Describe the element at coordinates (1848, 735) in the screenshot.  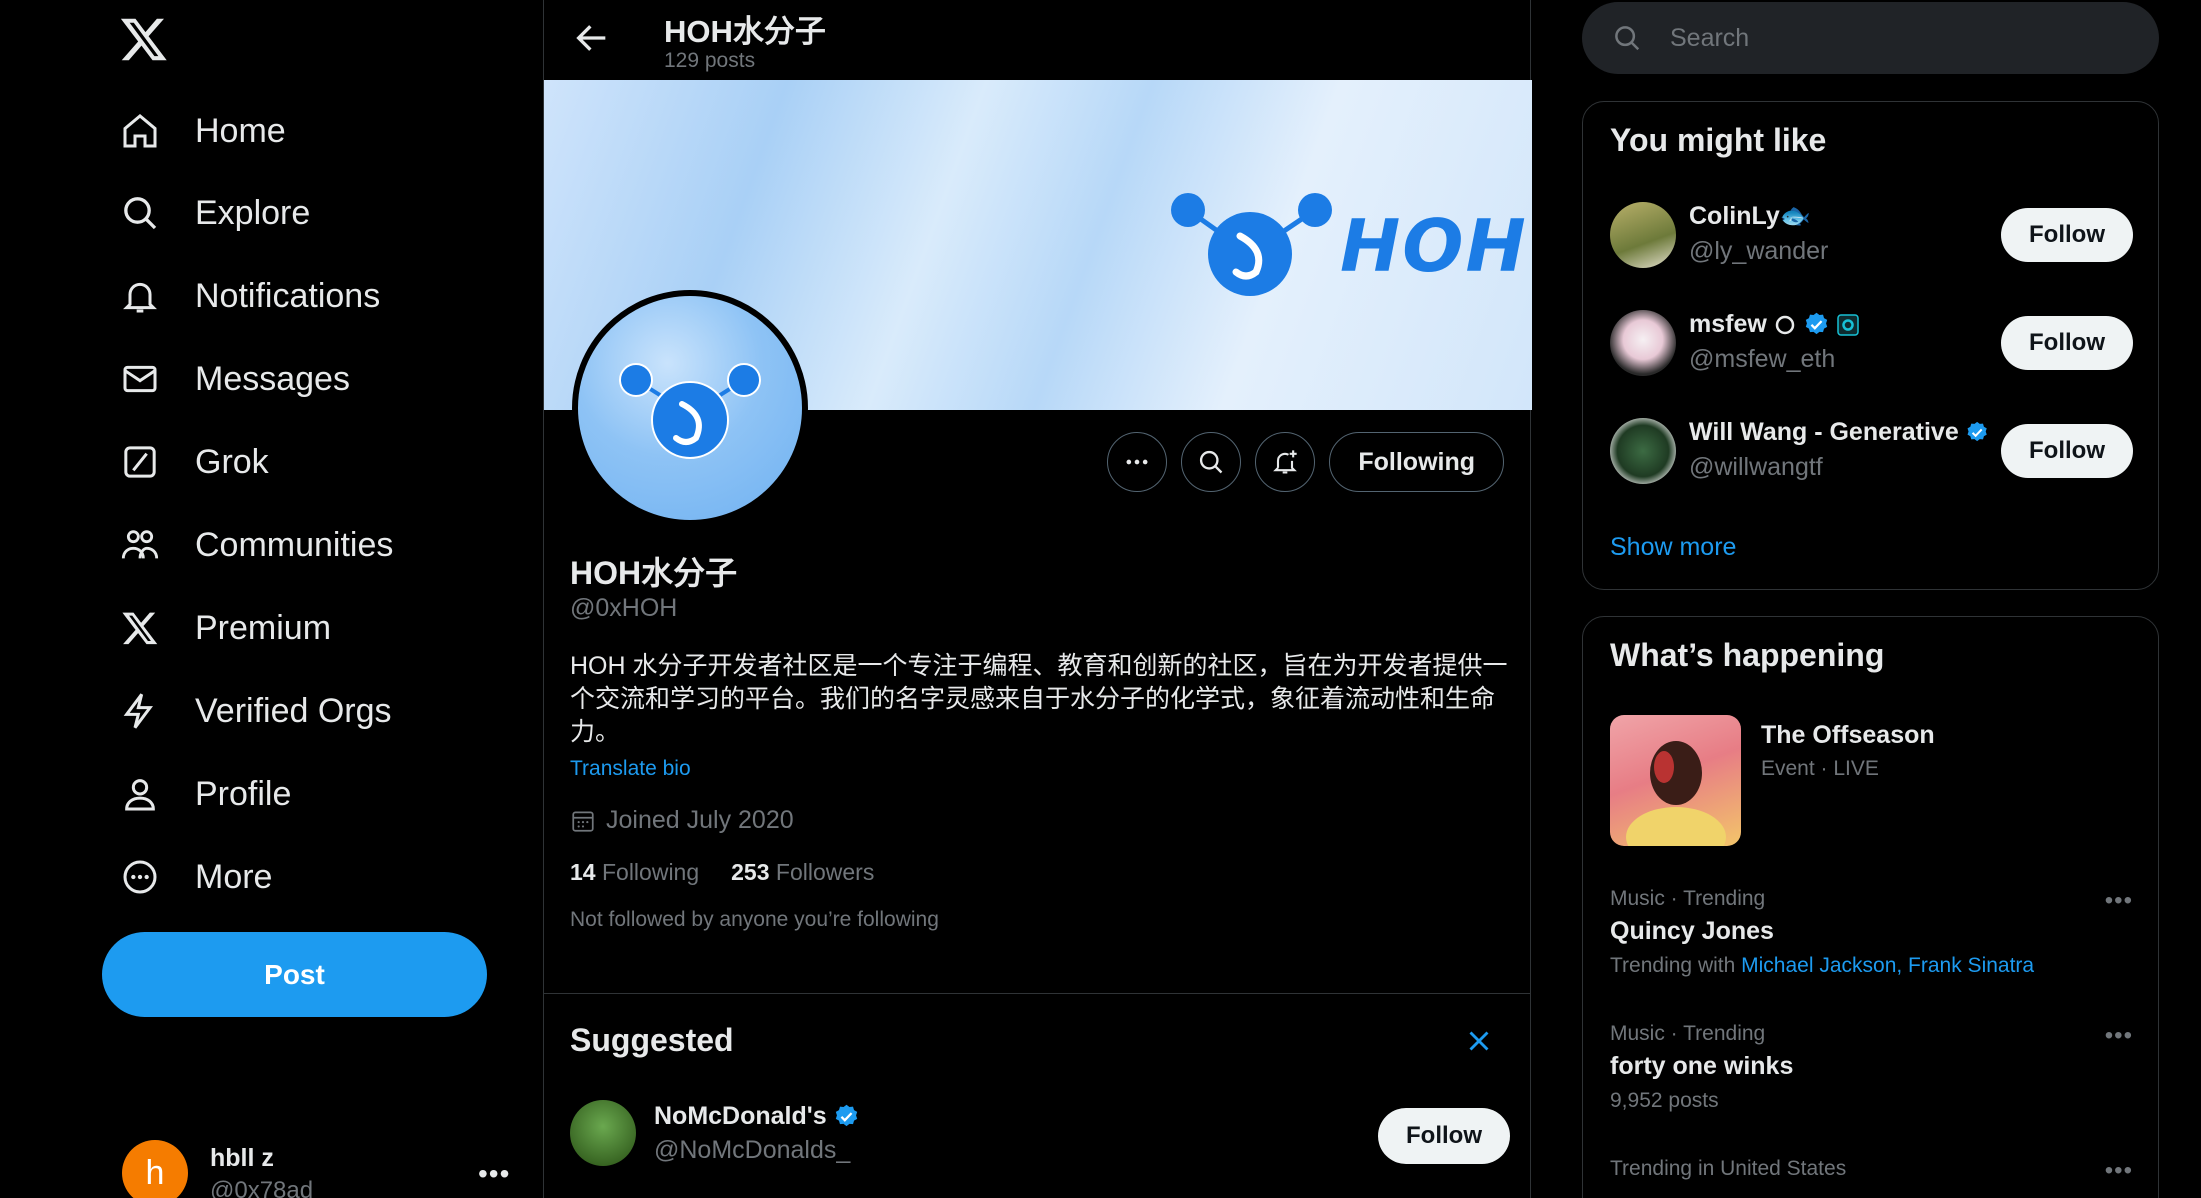
I see `event-title: The Offseason` at that location.